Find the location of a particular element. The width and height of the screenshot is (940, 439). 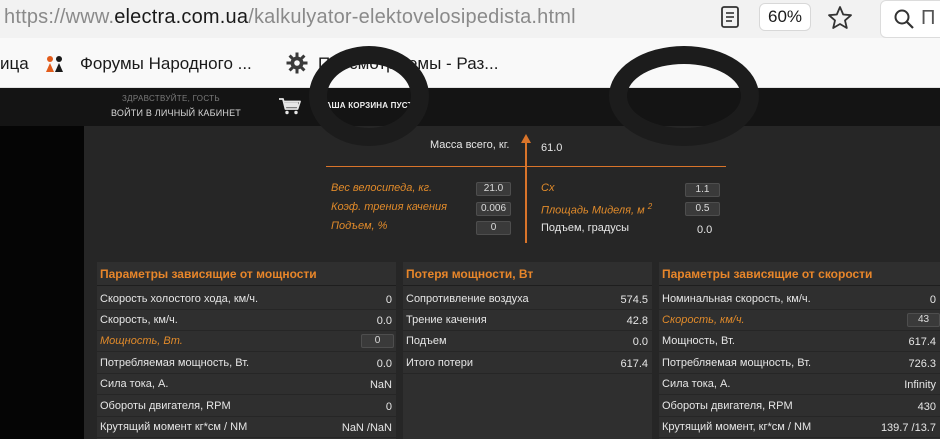

frontal-area-label: Площадь Миделя, м 2 is located at coordinates (596, 209).